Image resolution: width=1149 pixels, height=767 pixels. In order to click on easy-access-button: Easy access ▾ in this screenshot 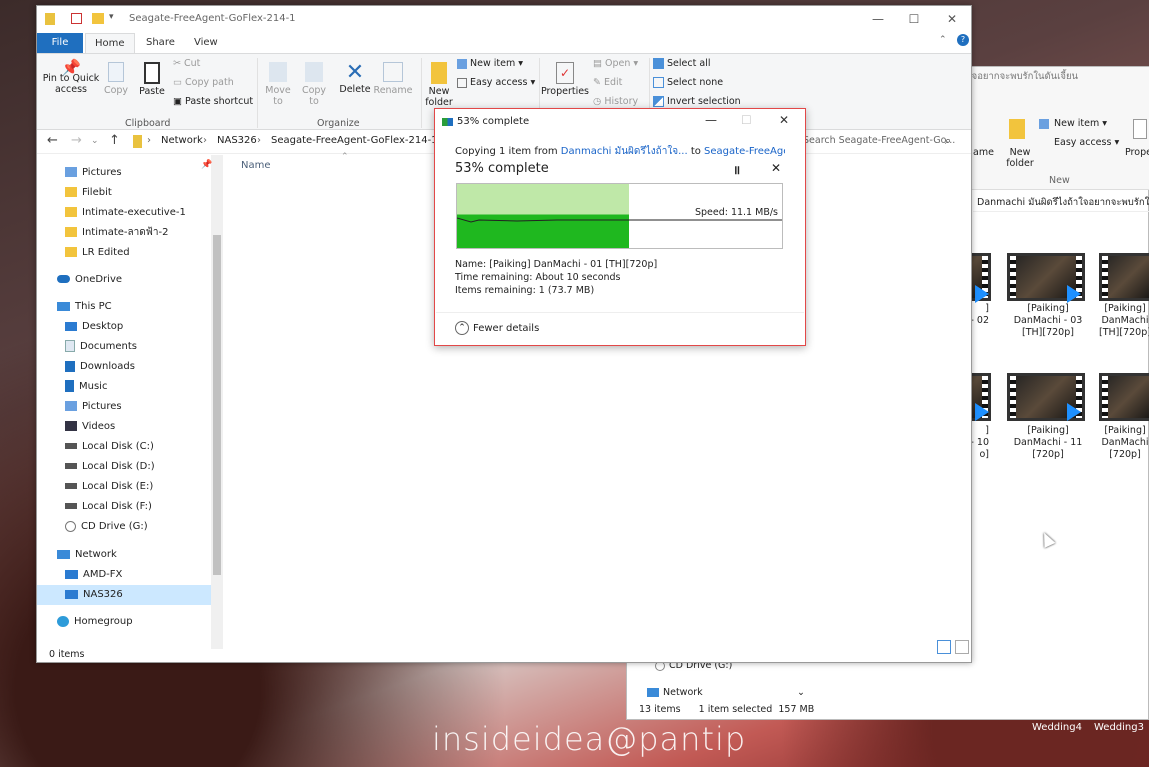, I will do `click(496, 82)`.